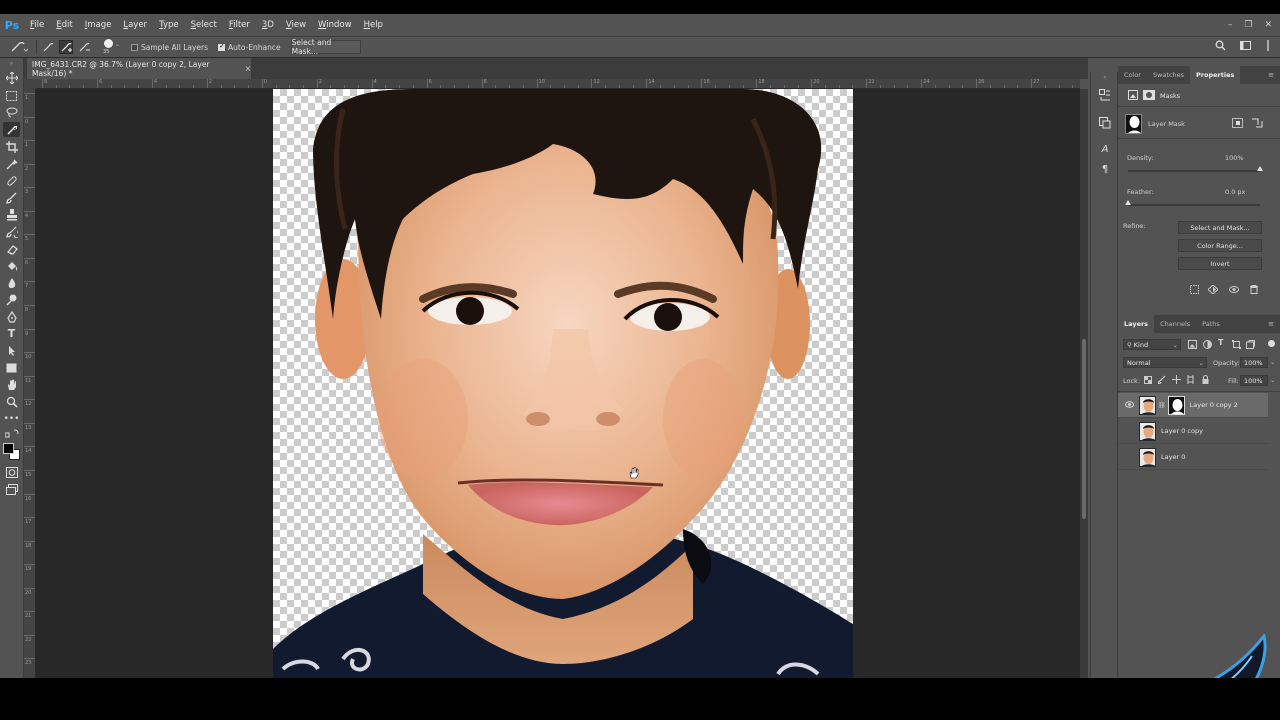 Image resolution: width=1280 pixels, height=720 pixels. I want to click on rectangle-tool-icon, so click(11, 367).